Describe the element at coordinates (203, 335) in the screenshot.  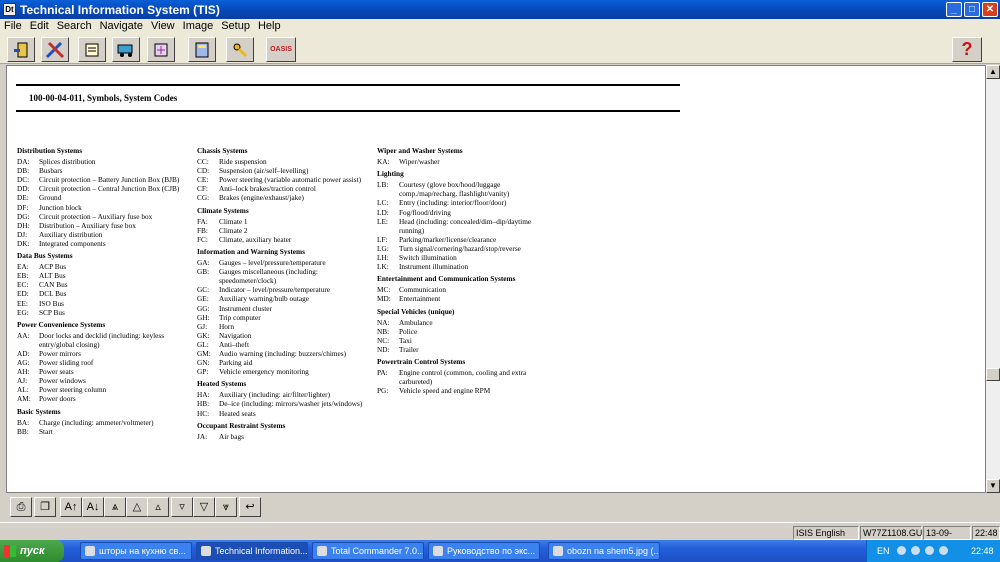
I see `system-code: GK:` at that location.